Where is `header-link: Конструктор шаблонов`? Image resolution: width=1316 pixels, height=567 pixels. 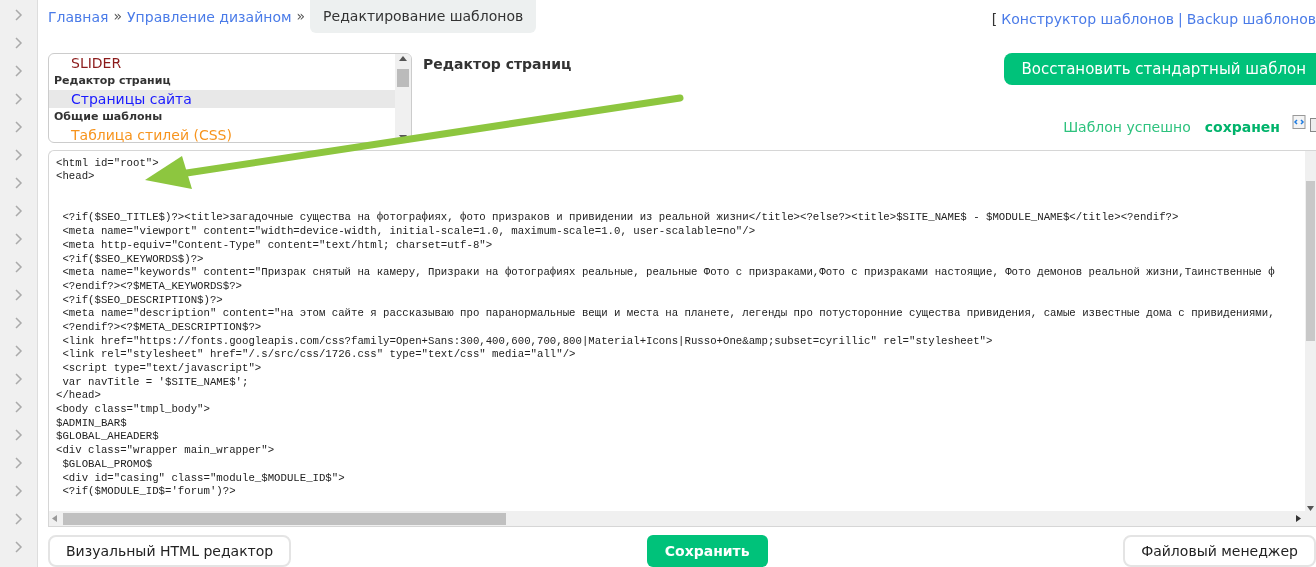 header-link: Конструктор шаблонов is located at coordinates (1087, 19).